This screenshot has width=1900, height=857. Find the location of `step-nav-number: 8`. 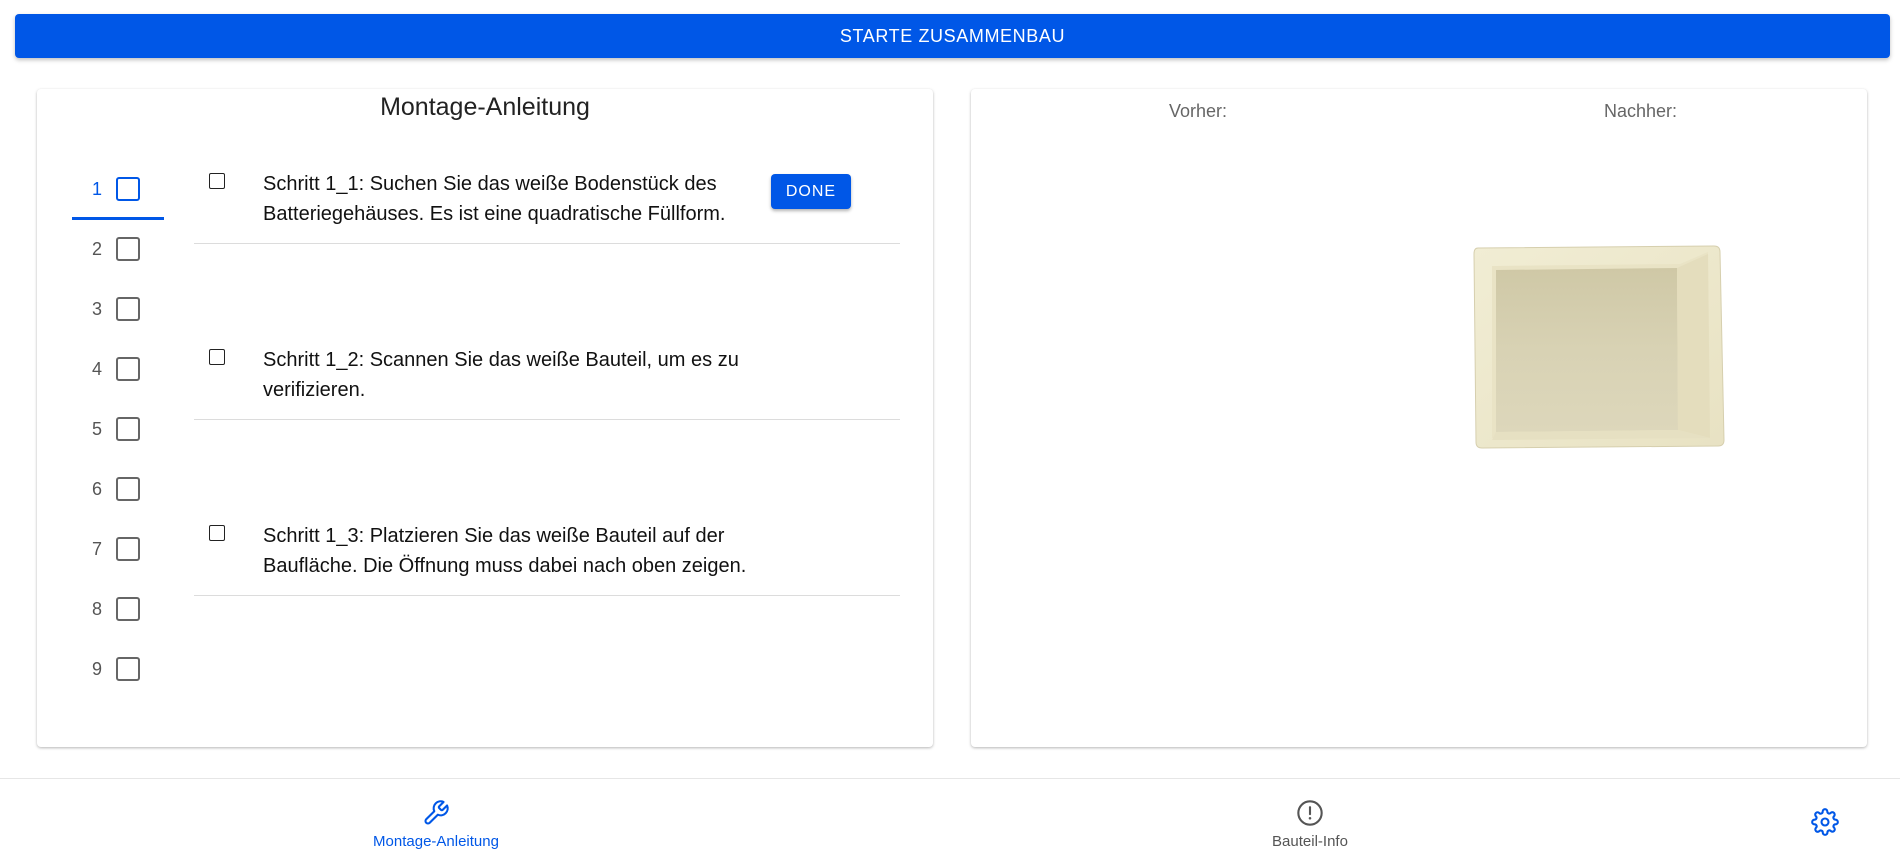

step-nav-number: 8 is located at coordinates (96, 608).